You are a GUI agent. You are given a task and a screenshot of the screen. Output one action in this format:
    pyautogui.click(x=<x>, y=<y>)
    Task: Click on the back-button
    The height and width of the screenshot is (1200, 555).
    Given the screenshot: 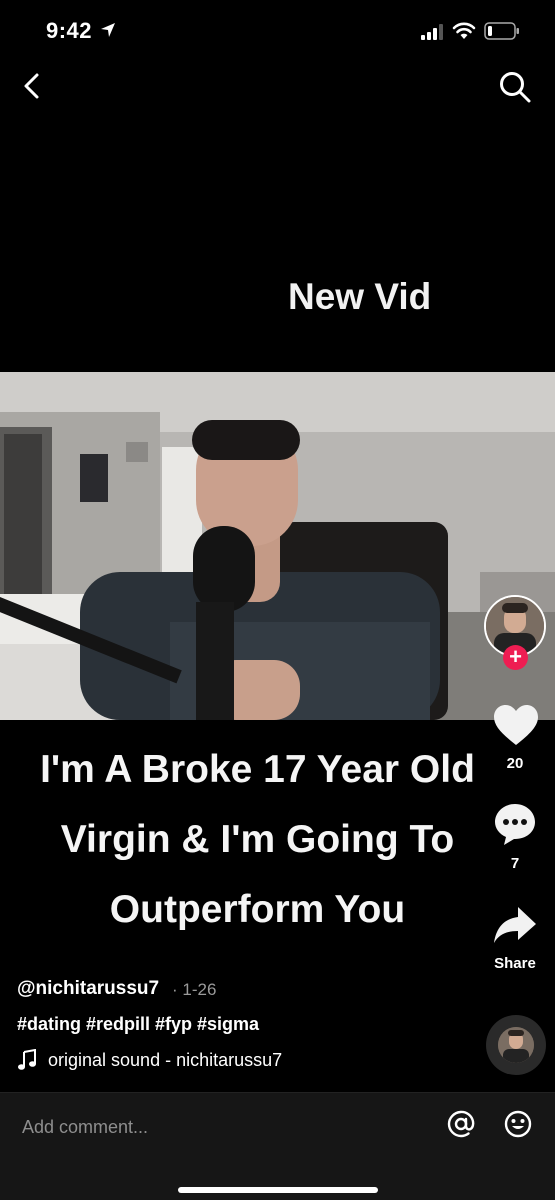 What is the action you would take?
    pyautogui.click(x=32, y=86)
    